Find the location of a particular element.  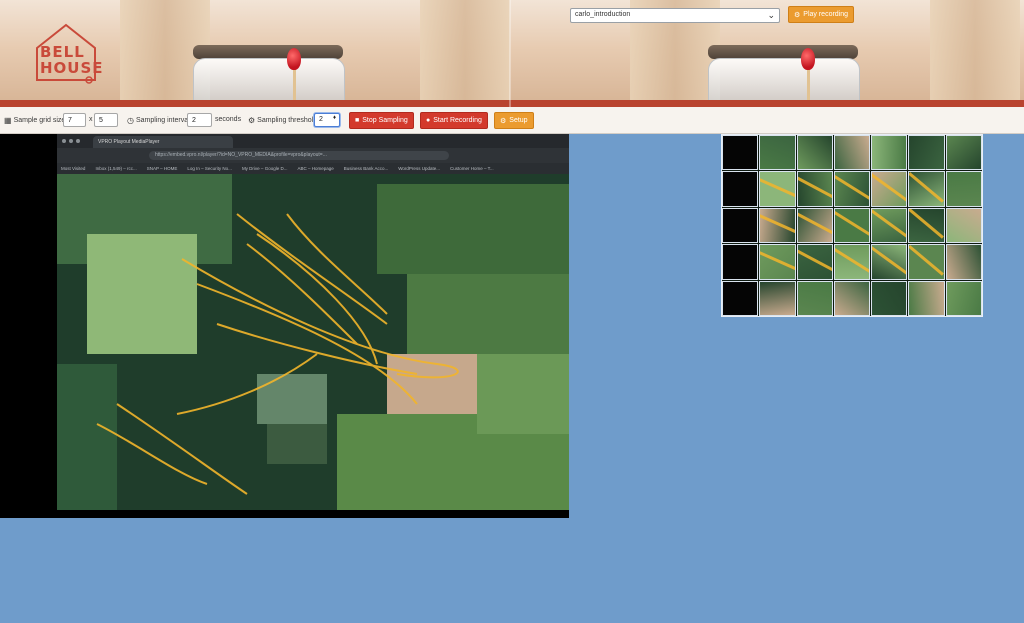

stepper-arrows-icon: ♦ is located at coordinates (334, 118).